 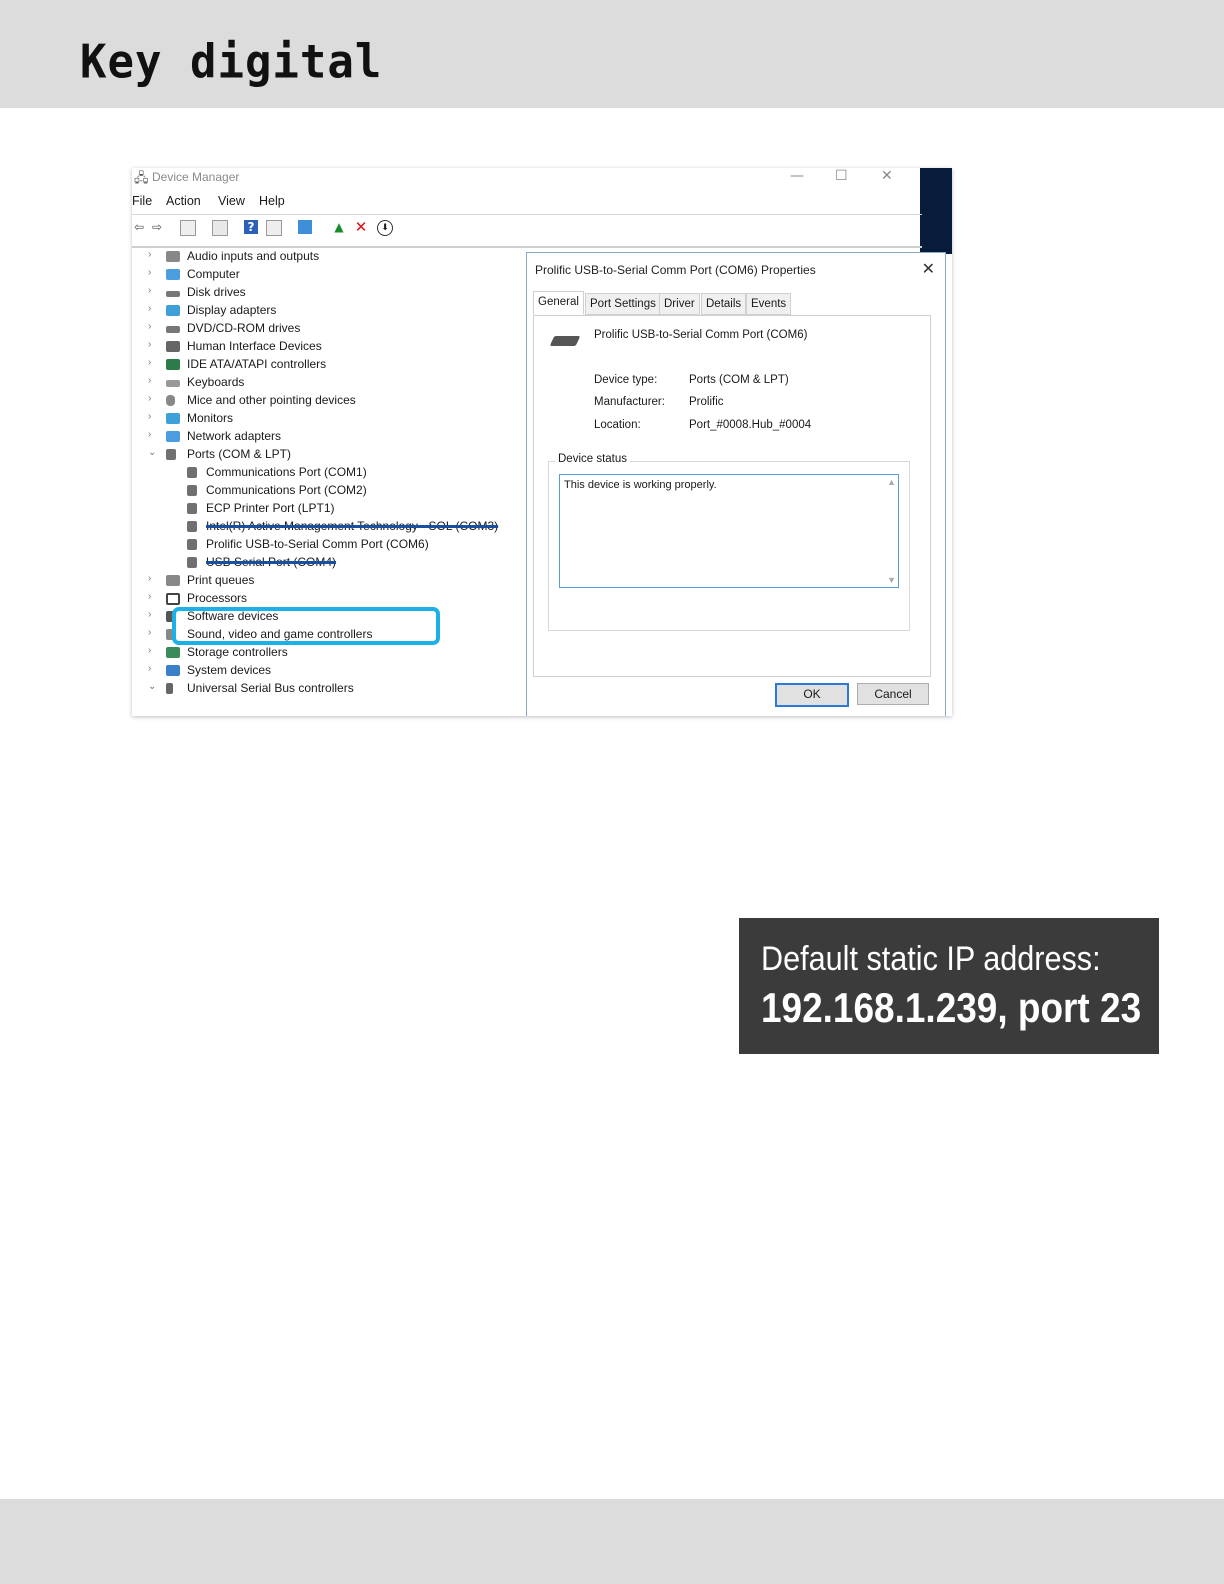 I want to click on serial-port-icon, so click(x=565, y=341).